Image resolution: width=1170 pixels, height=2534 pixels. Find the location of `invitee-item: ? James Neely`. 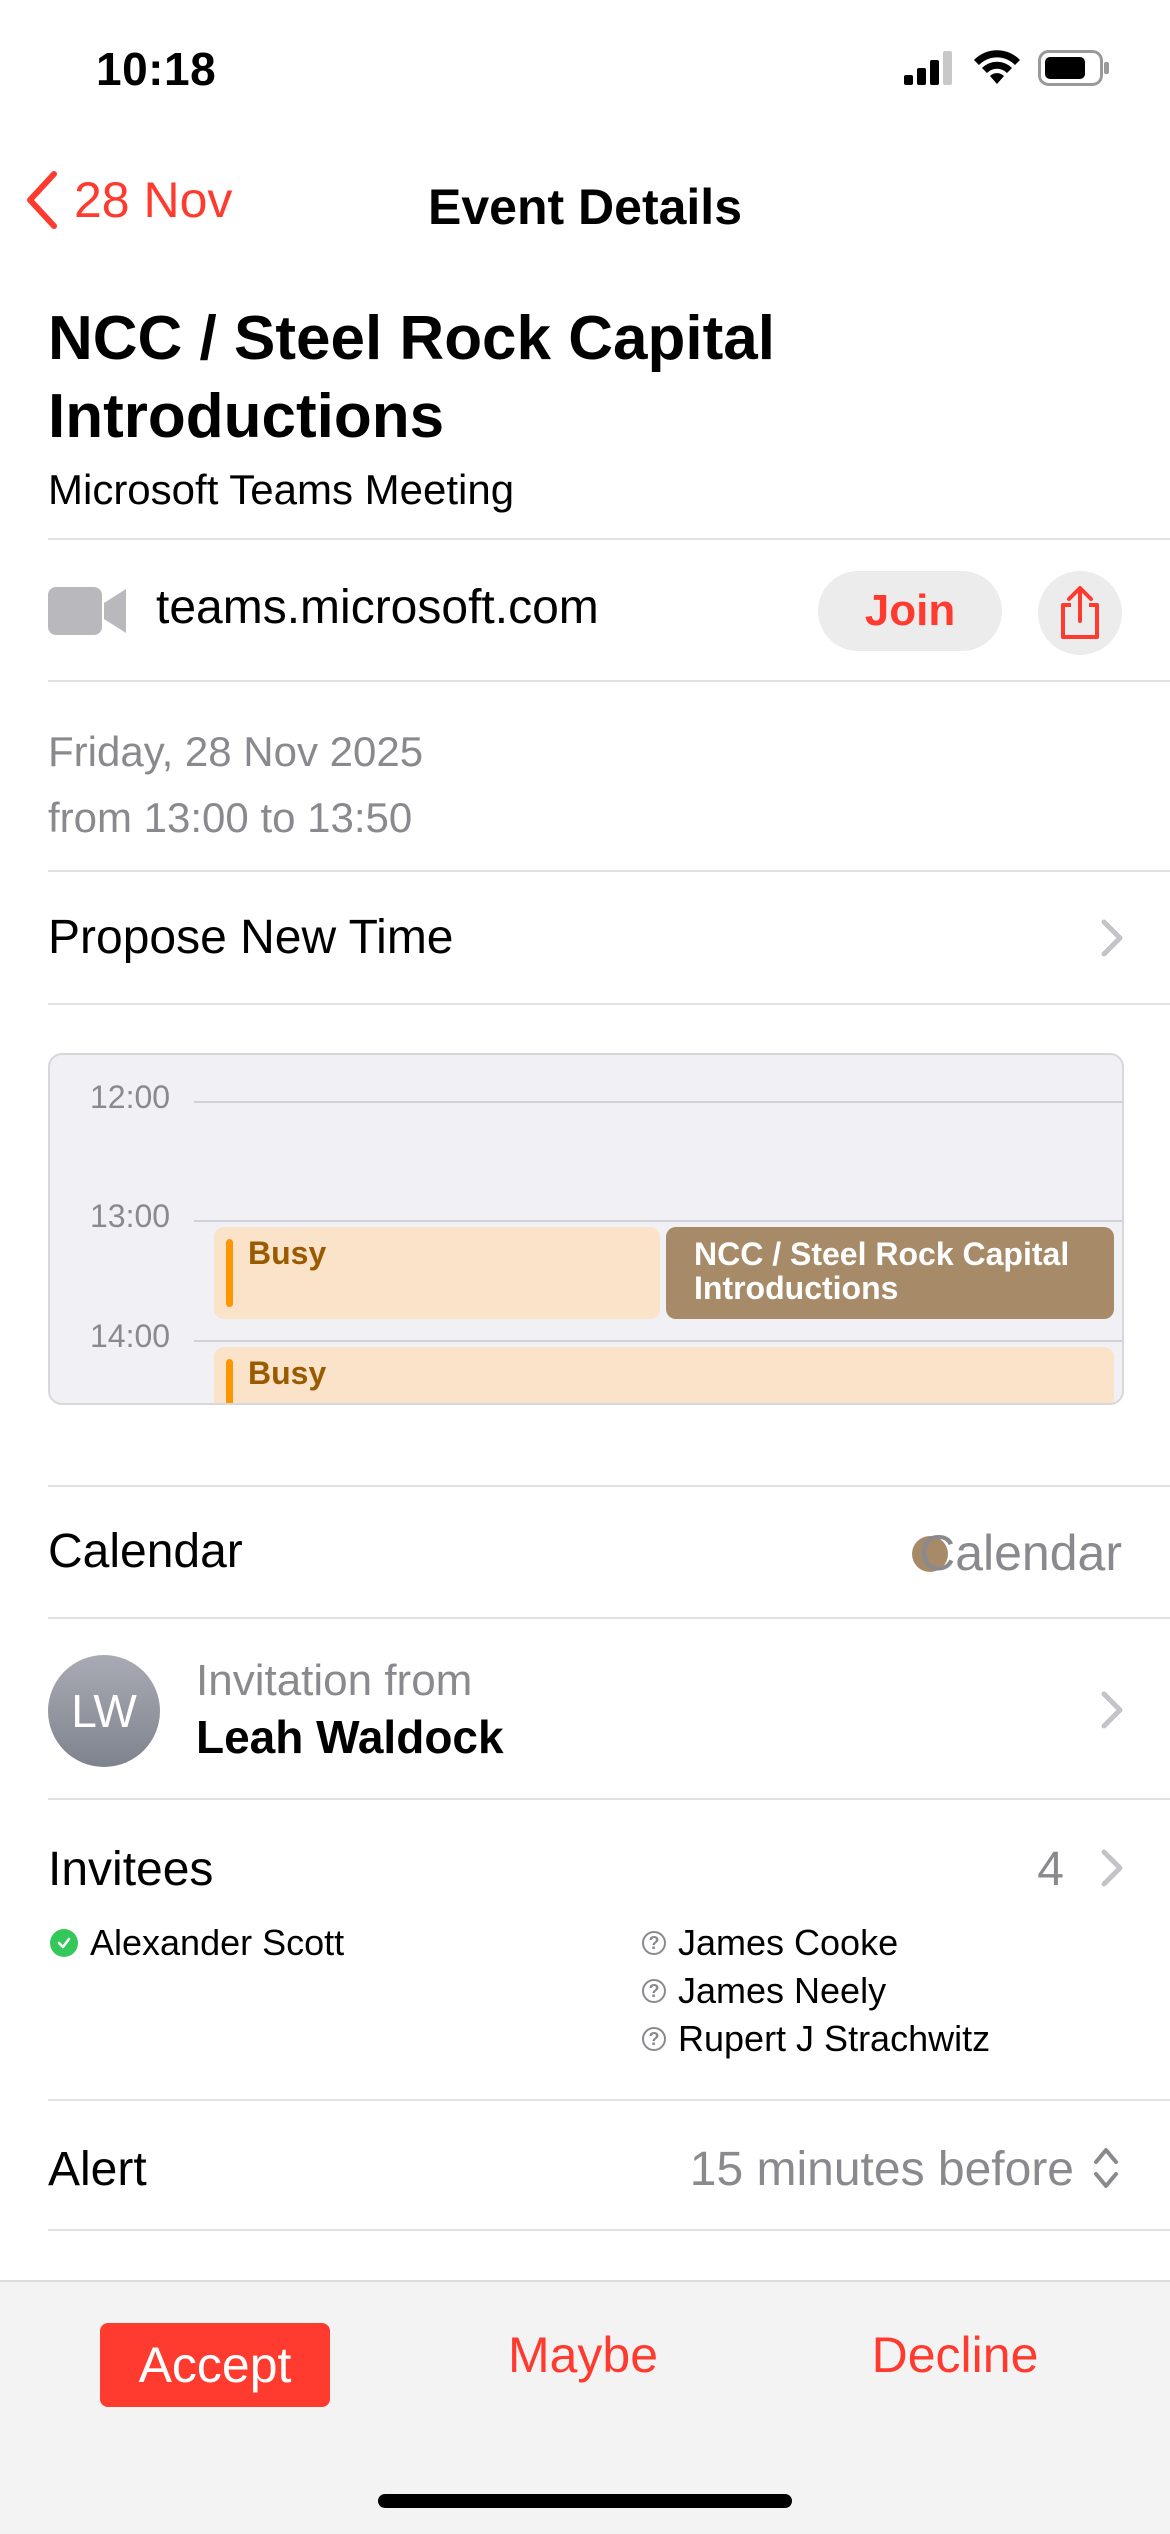

invitee-item: ? James Neely is located at coordinates (764, 1991).